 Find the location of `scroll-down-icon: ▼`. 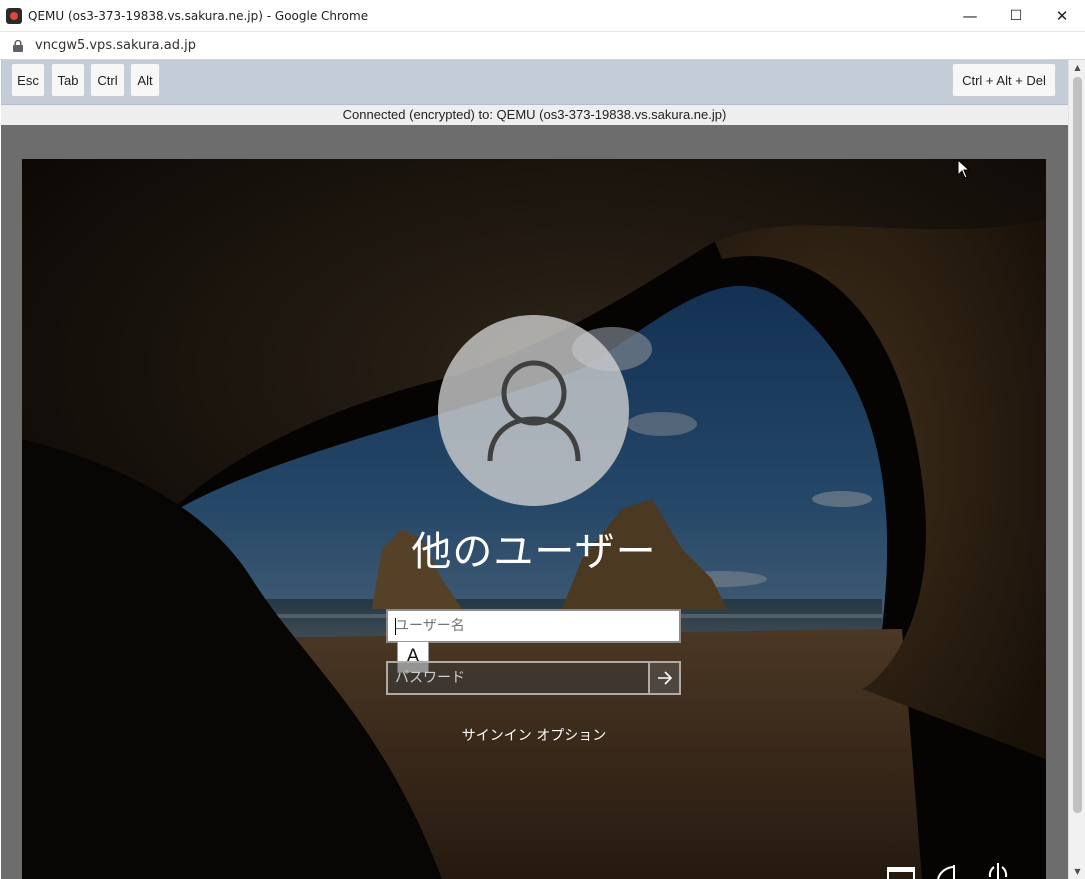

scroll-down-icon: ▼ is located at coordinates (1077, 871).